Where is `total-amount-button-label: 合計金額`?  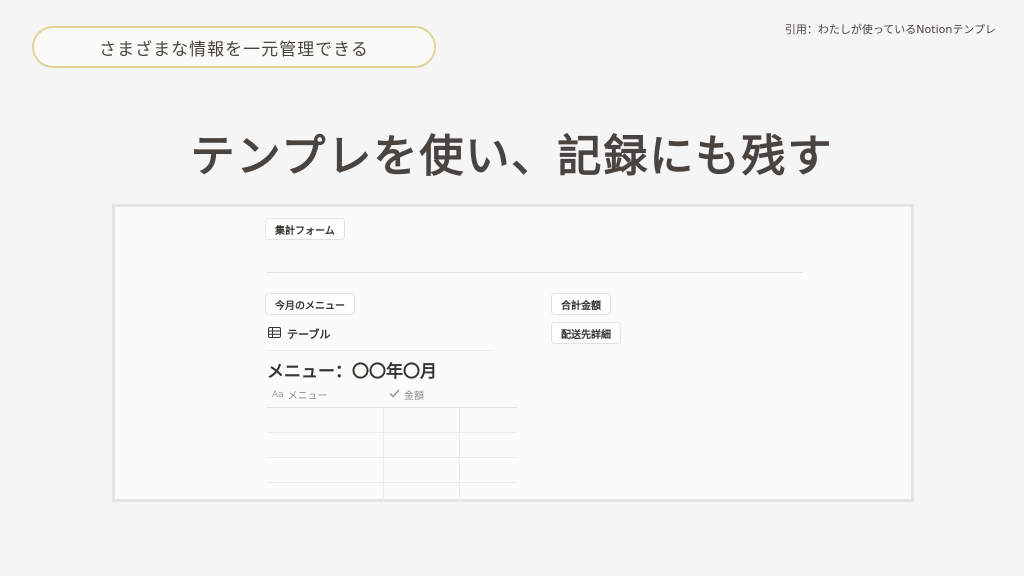
total-amount-button-label: 合計金額 is located at coordinates (581, 306).